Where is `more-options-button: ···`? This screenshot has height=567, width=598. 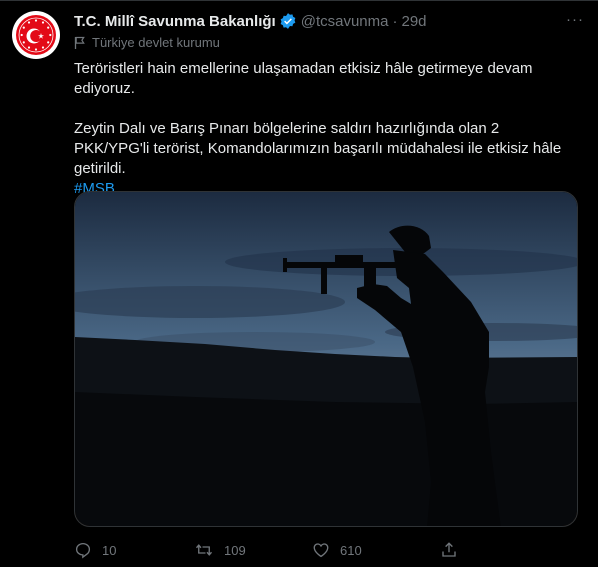 more-options-button: ··· is located at coordinates (575, 19).